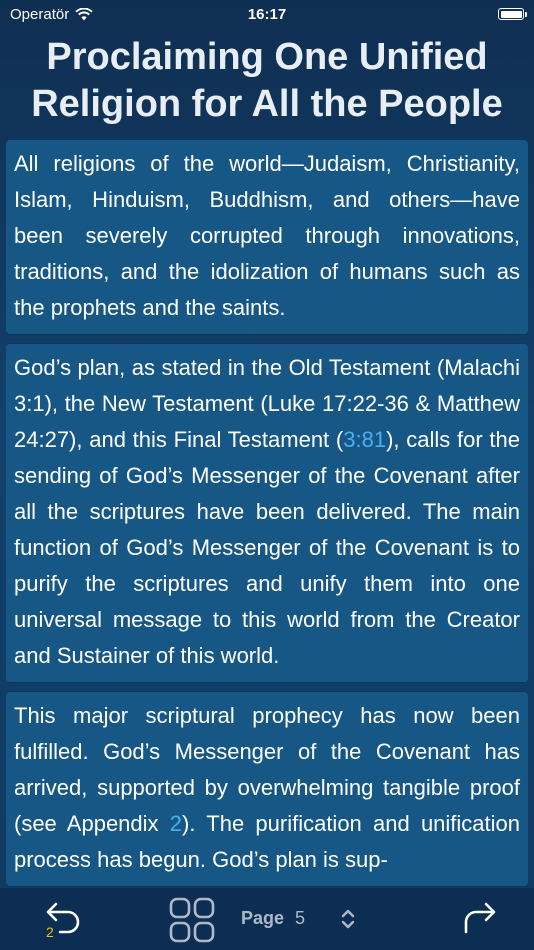  I want to click on page-number: 5, so click(300, 918).